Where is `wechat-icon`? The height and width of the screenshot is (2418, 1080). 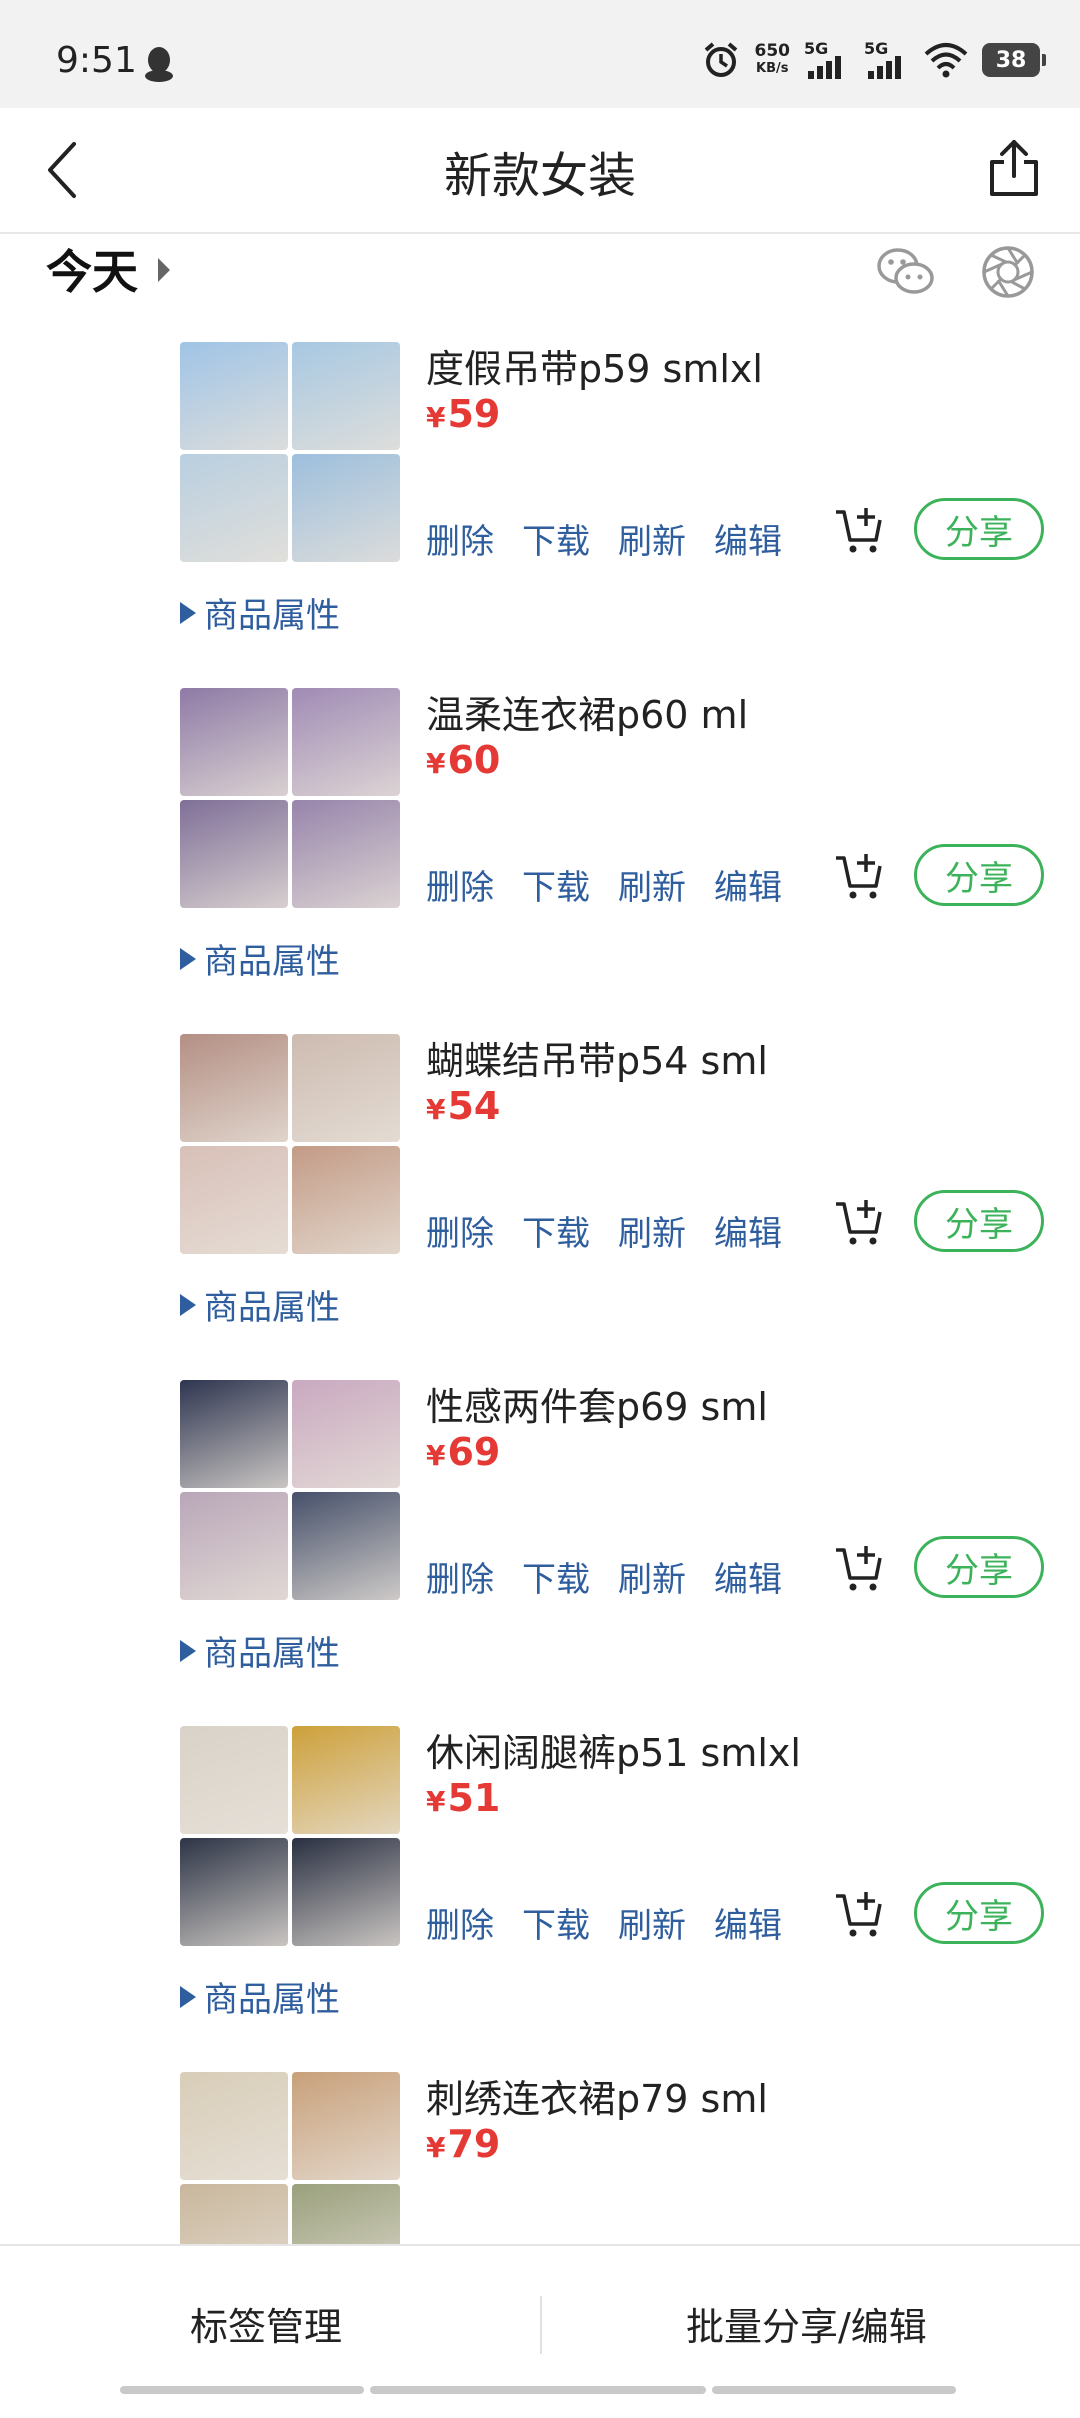 wechat-icon is located at coordinates (906, 272).